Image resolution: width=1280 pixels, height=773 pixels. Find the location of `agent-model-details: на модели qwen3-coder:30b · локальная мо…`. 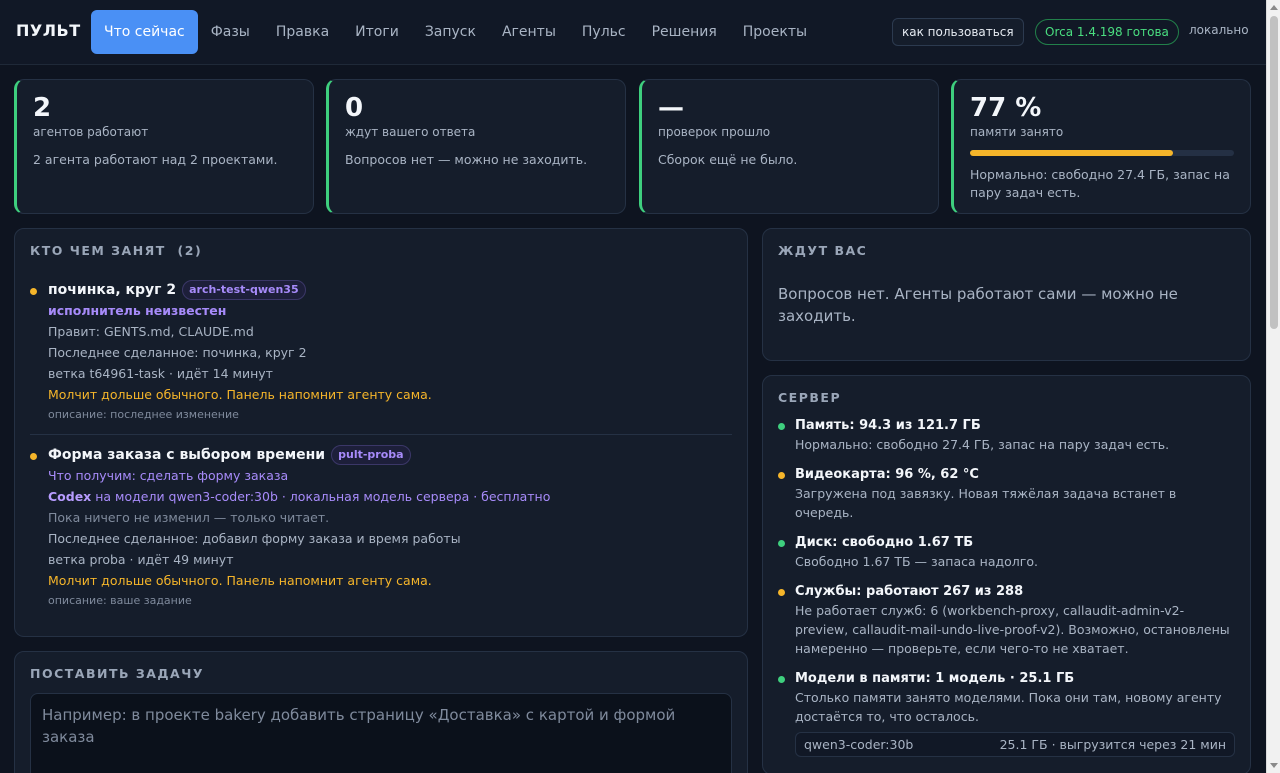

agent-model-details: на модели qwen3-coder:30b · локальная мо… is located at coordinates (323, 496).